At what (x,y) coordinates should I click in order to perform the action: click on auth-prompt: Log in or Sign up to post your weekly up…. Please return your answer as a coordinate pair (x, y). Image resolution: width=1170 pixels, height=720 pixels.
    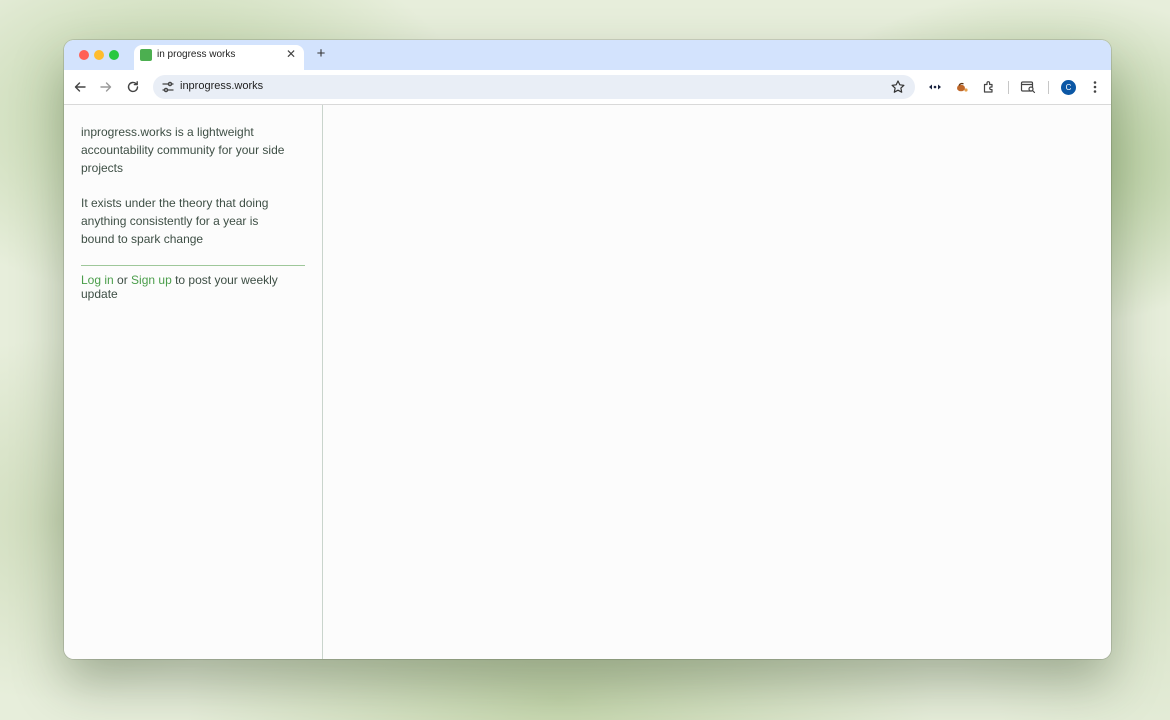
    Looking at the image, I should click on (193, 287).